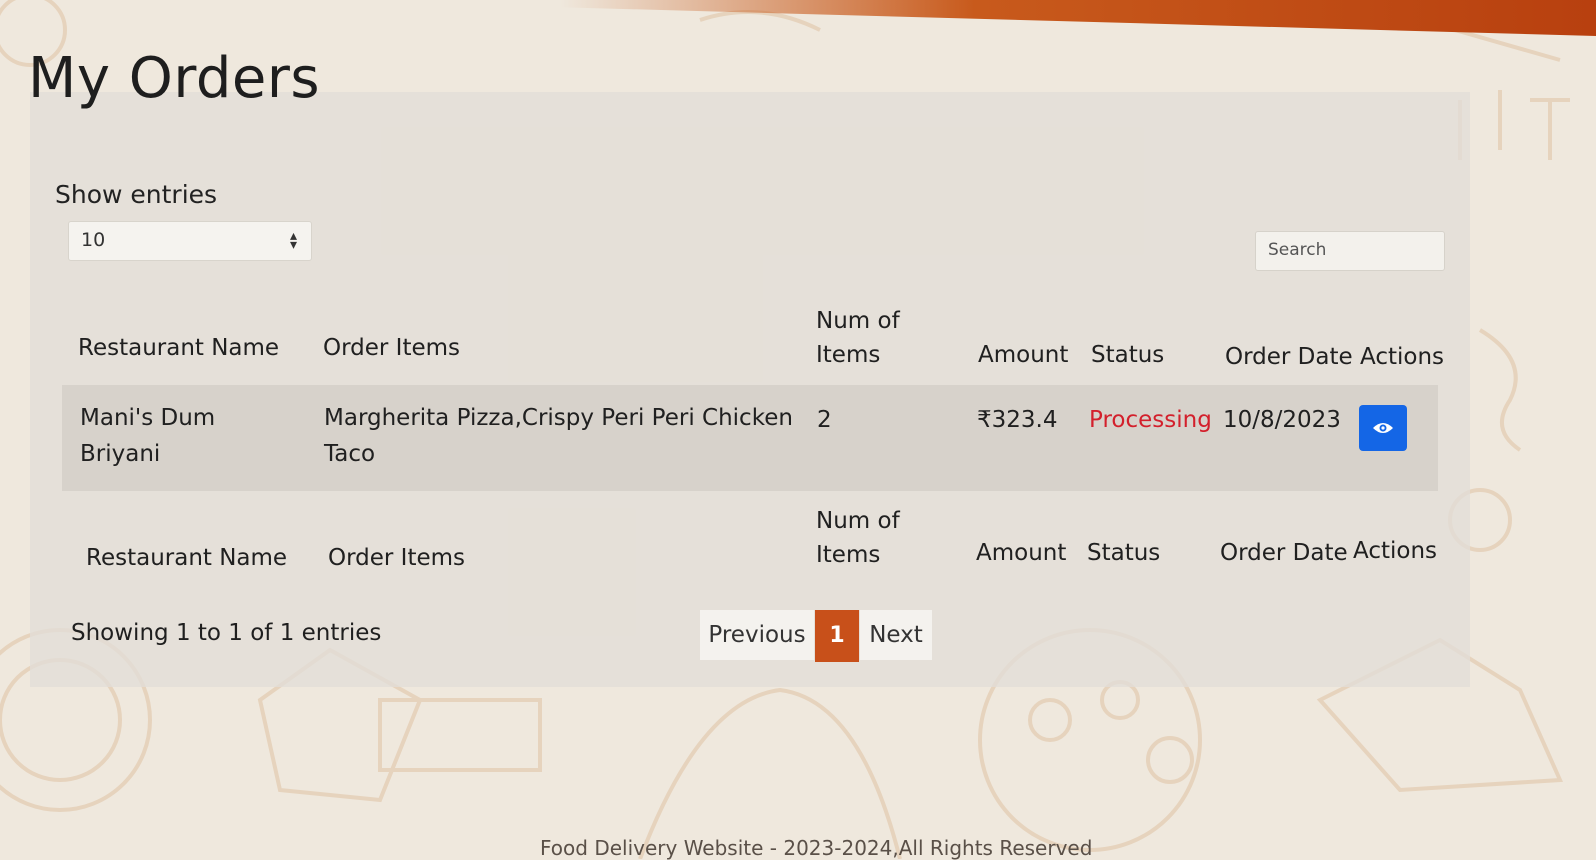 This screenshot has height=860, width=1596. Describe the element at coordinates (1023, 355) in the screenshot. I see `th-amount: Amount` at that location.